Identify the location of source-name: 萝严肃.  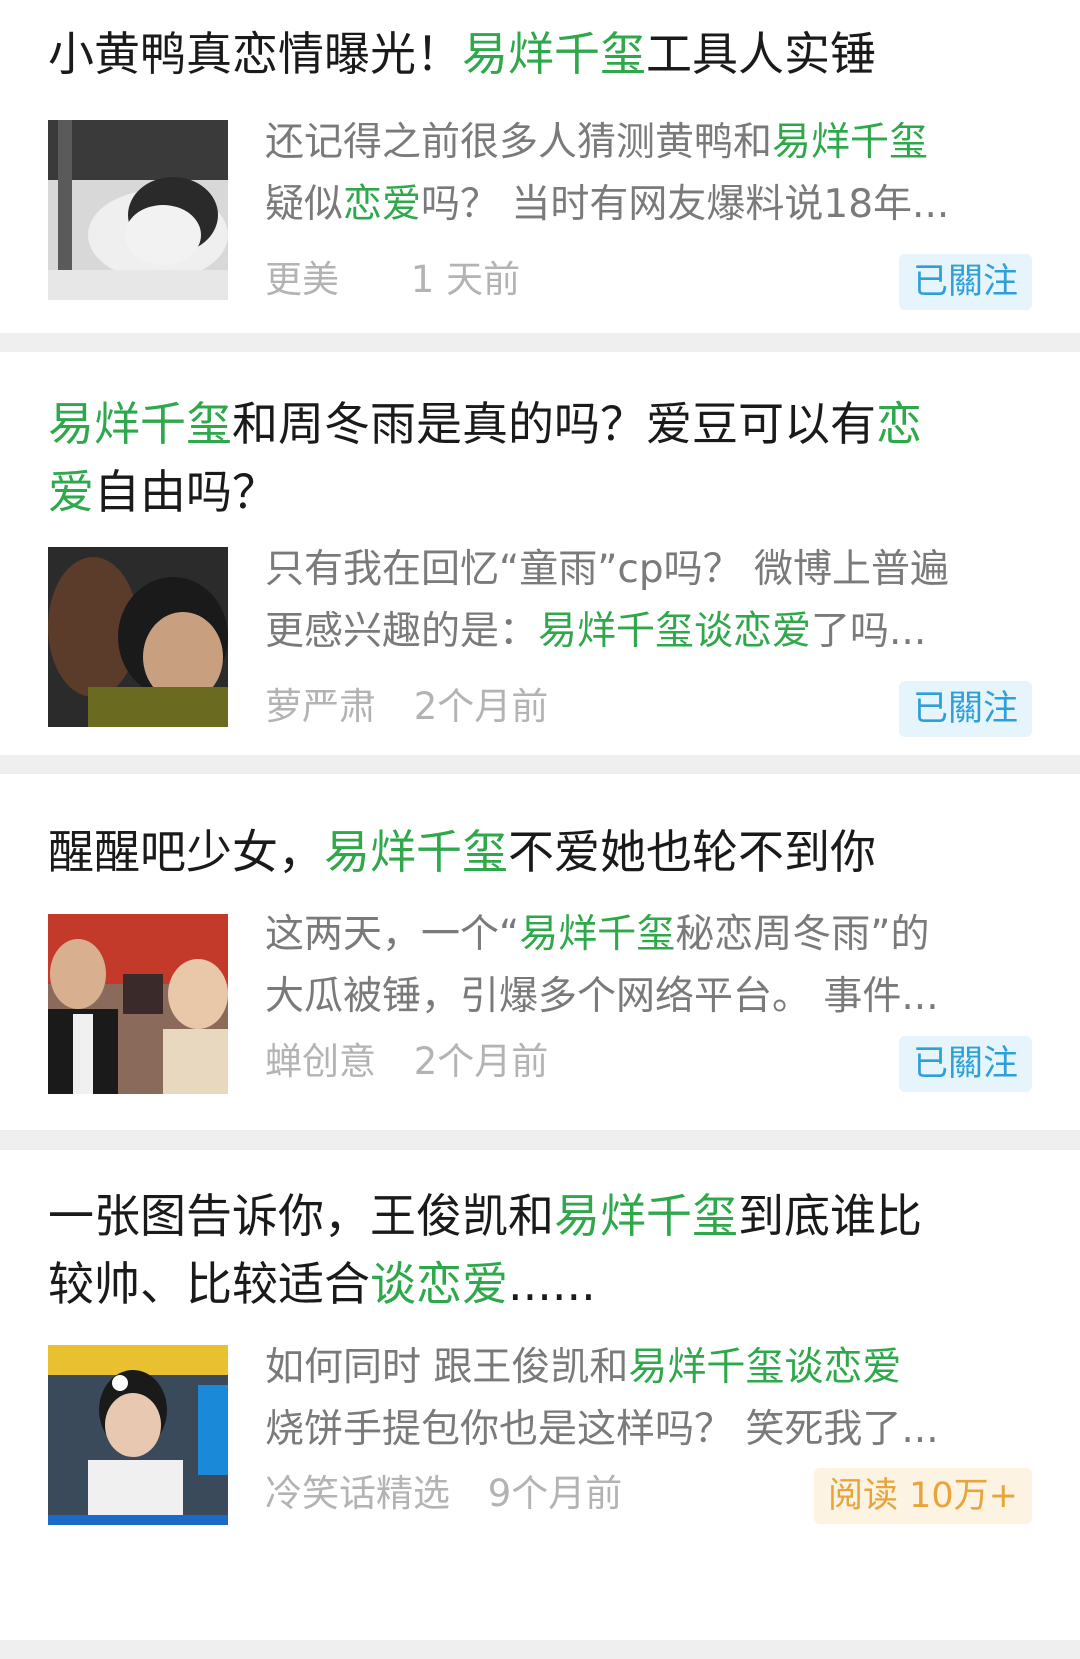
(320, 706).